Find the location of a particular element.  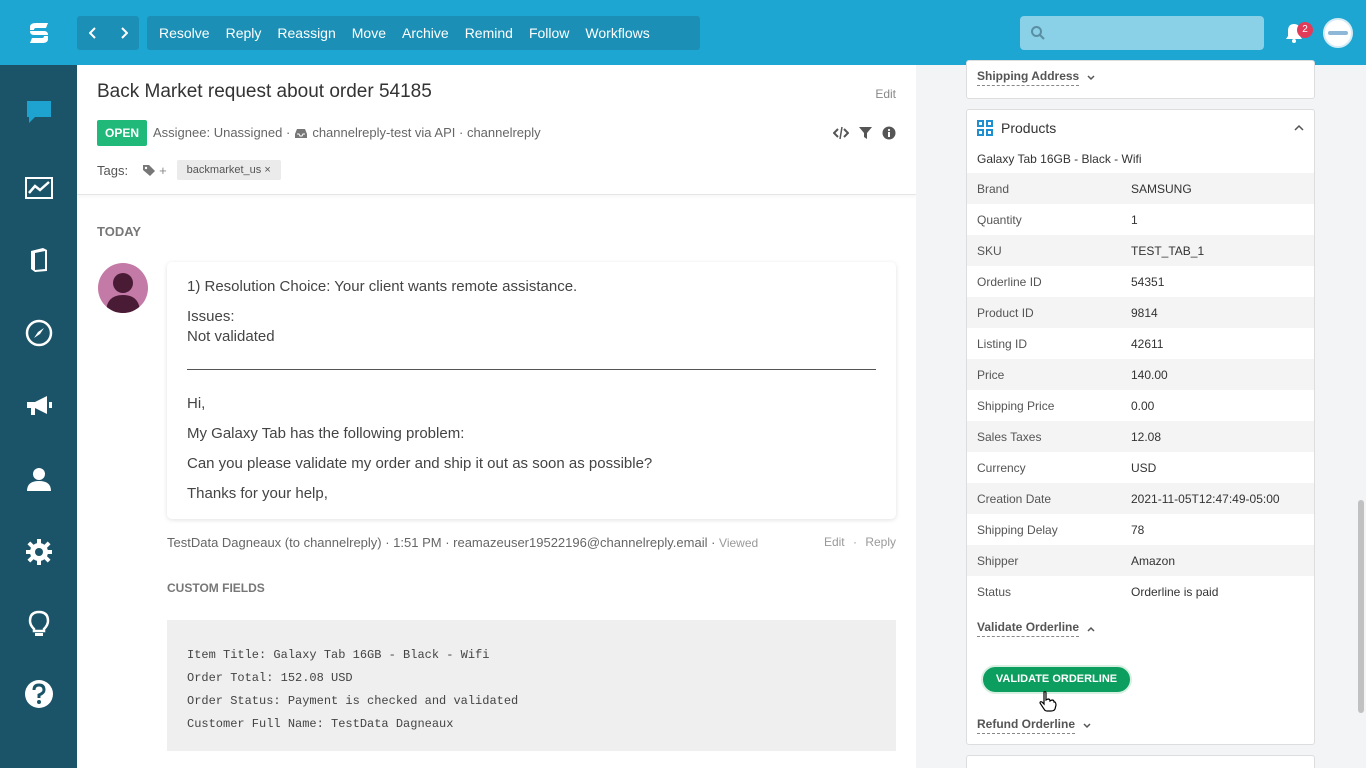

header-tools is located at coordinates (864, 133).